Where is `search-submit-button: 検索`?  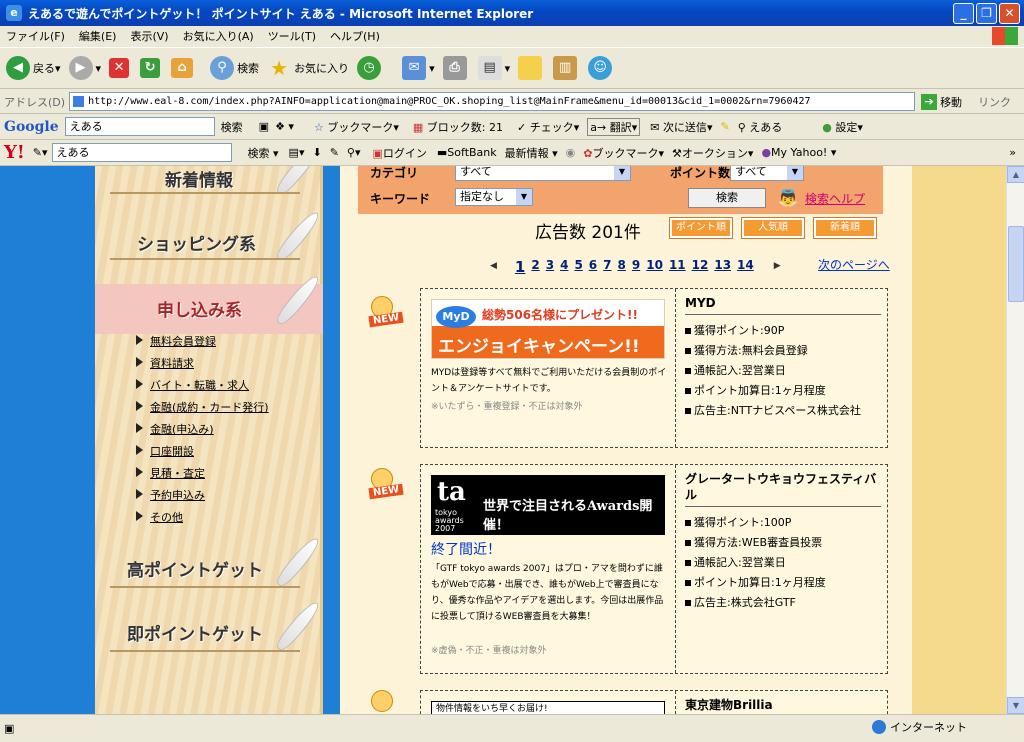
search-submit-button: 検索 is located at coordinates (727, 198).